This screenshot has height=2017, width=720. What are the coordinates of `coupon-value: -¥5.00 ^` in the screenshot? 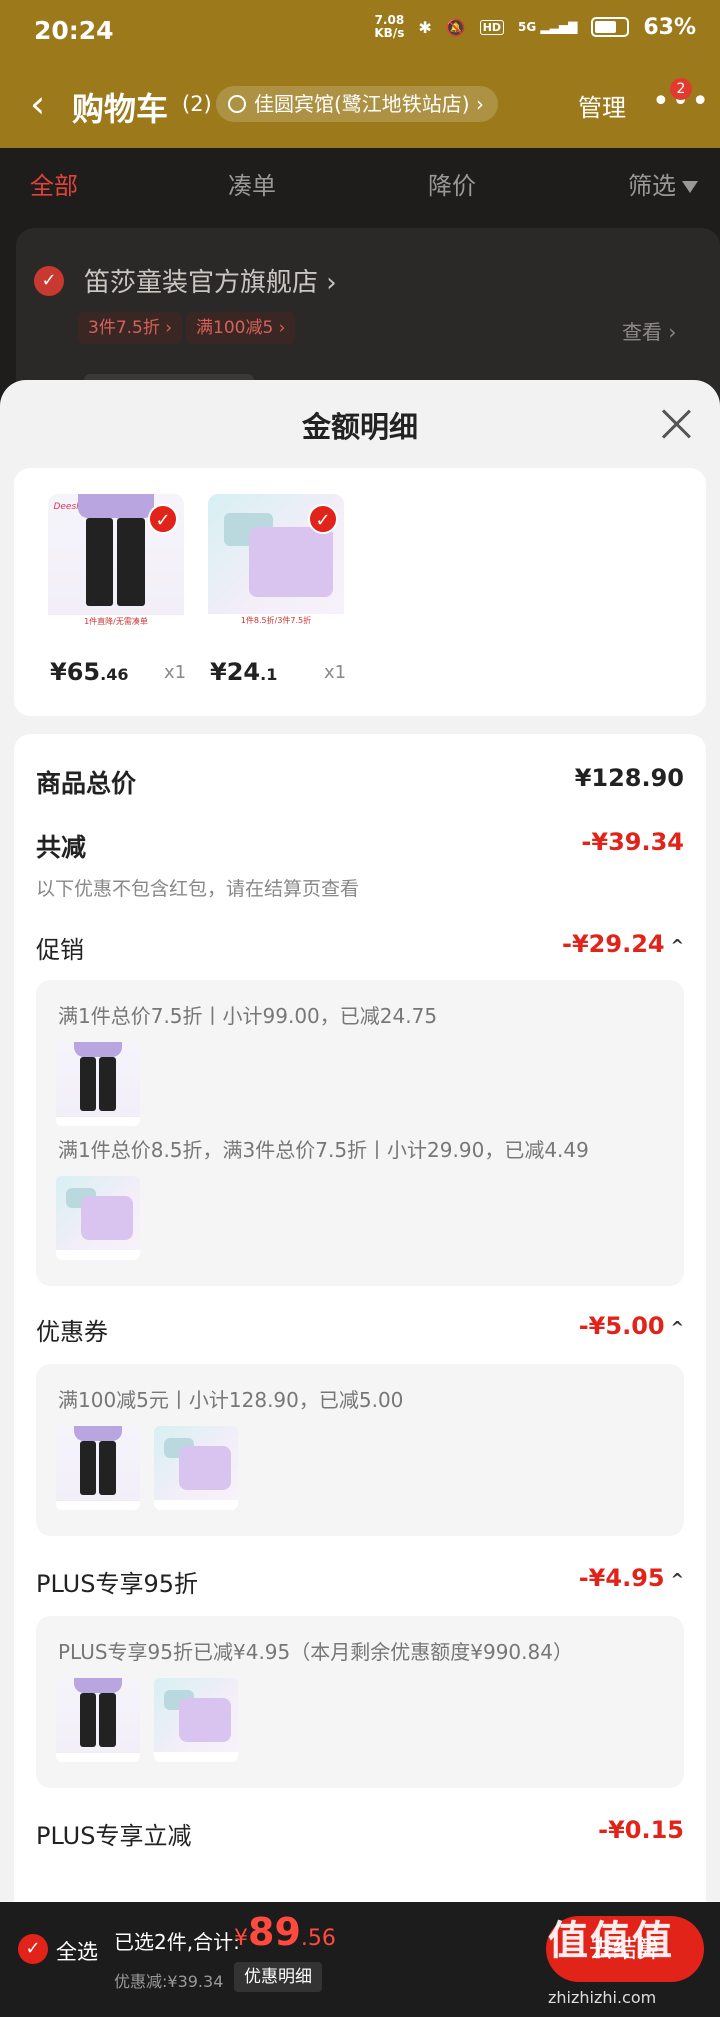 It's located at (631, 1326).